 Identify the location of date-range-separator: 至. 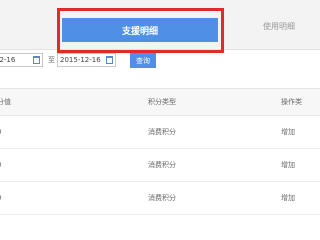
(51, 60).